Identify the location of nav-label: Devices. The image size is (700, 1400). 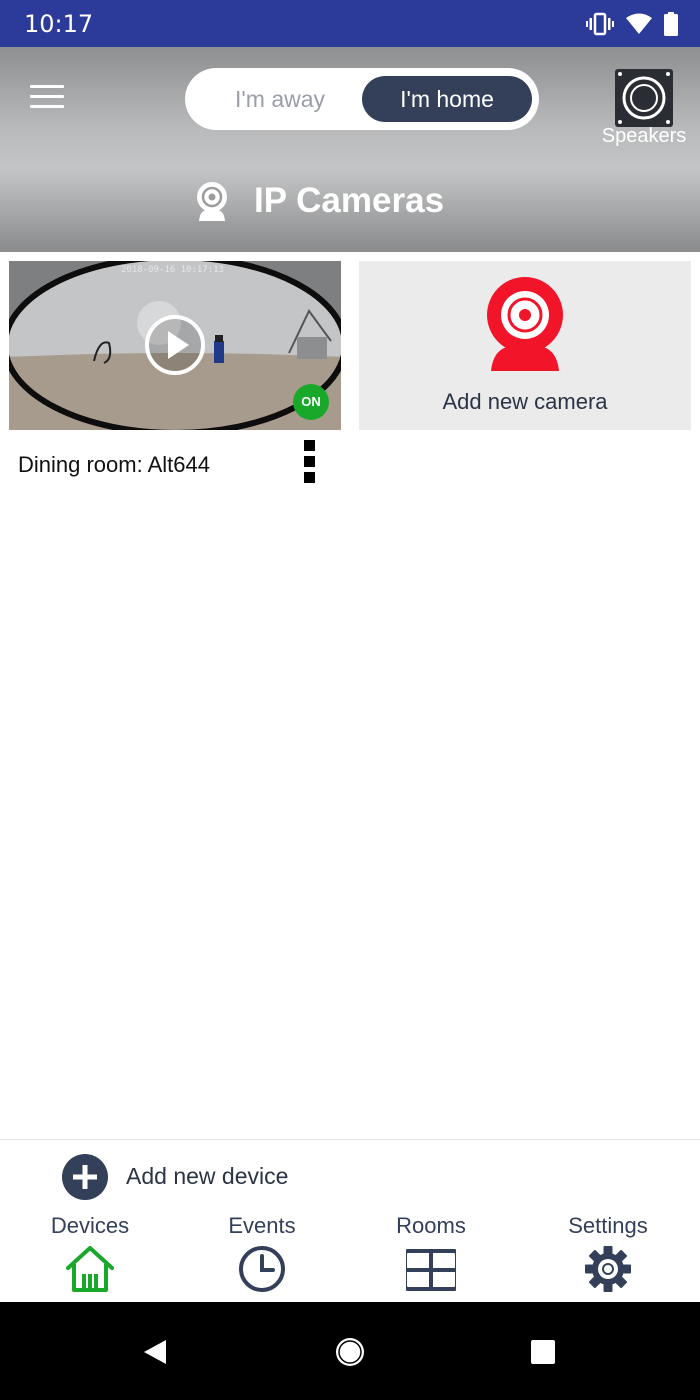
(90, 1225).